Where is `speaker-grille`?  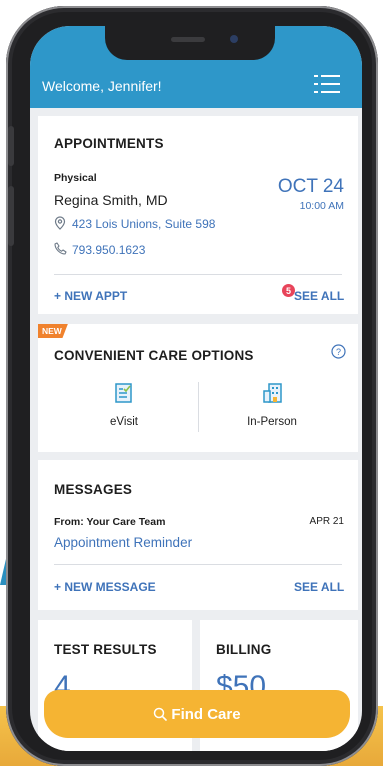 speaker-grille is located at coordinates (188, 39).